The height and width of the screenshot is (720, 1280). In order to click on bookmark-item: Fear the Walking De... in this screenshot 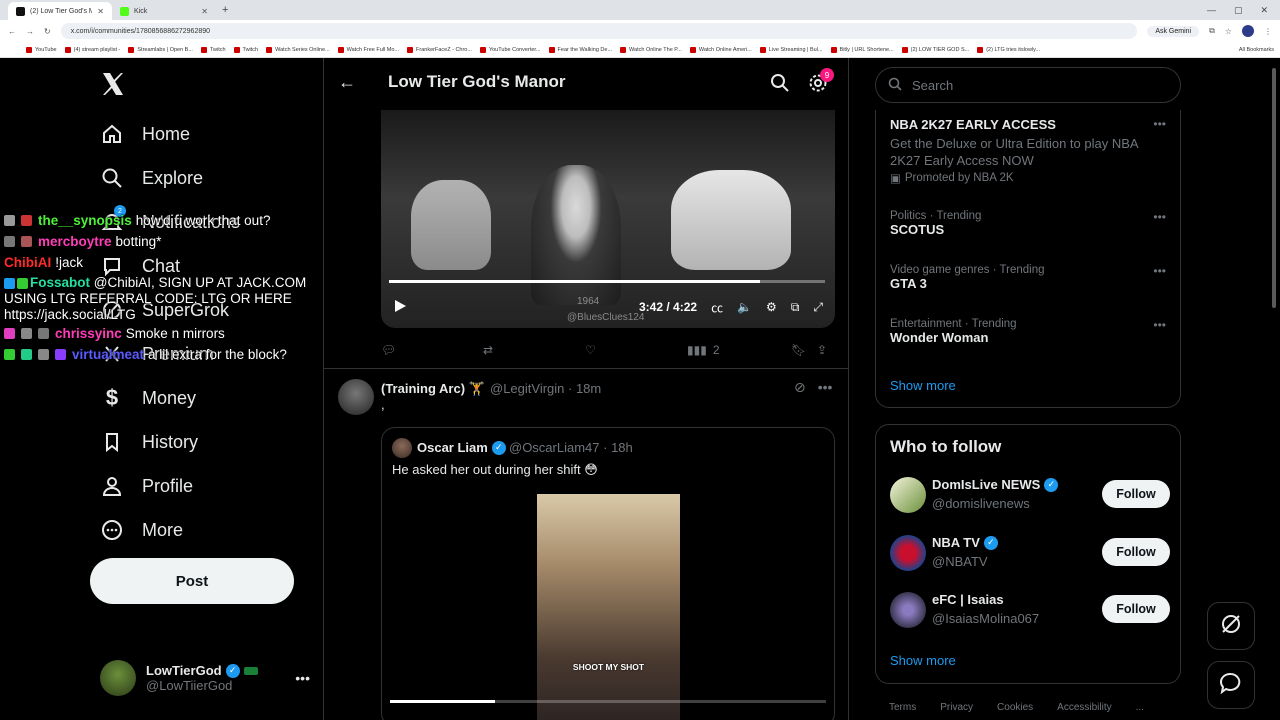, I will do `click(580, 49)`.